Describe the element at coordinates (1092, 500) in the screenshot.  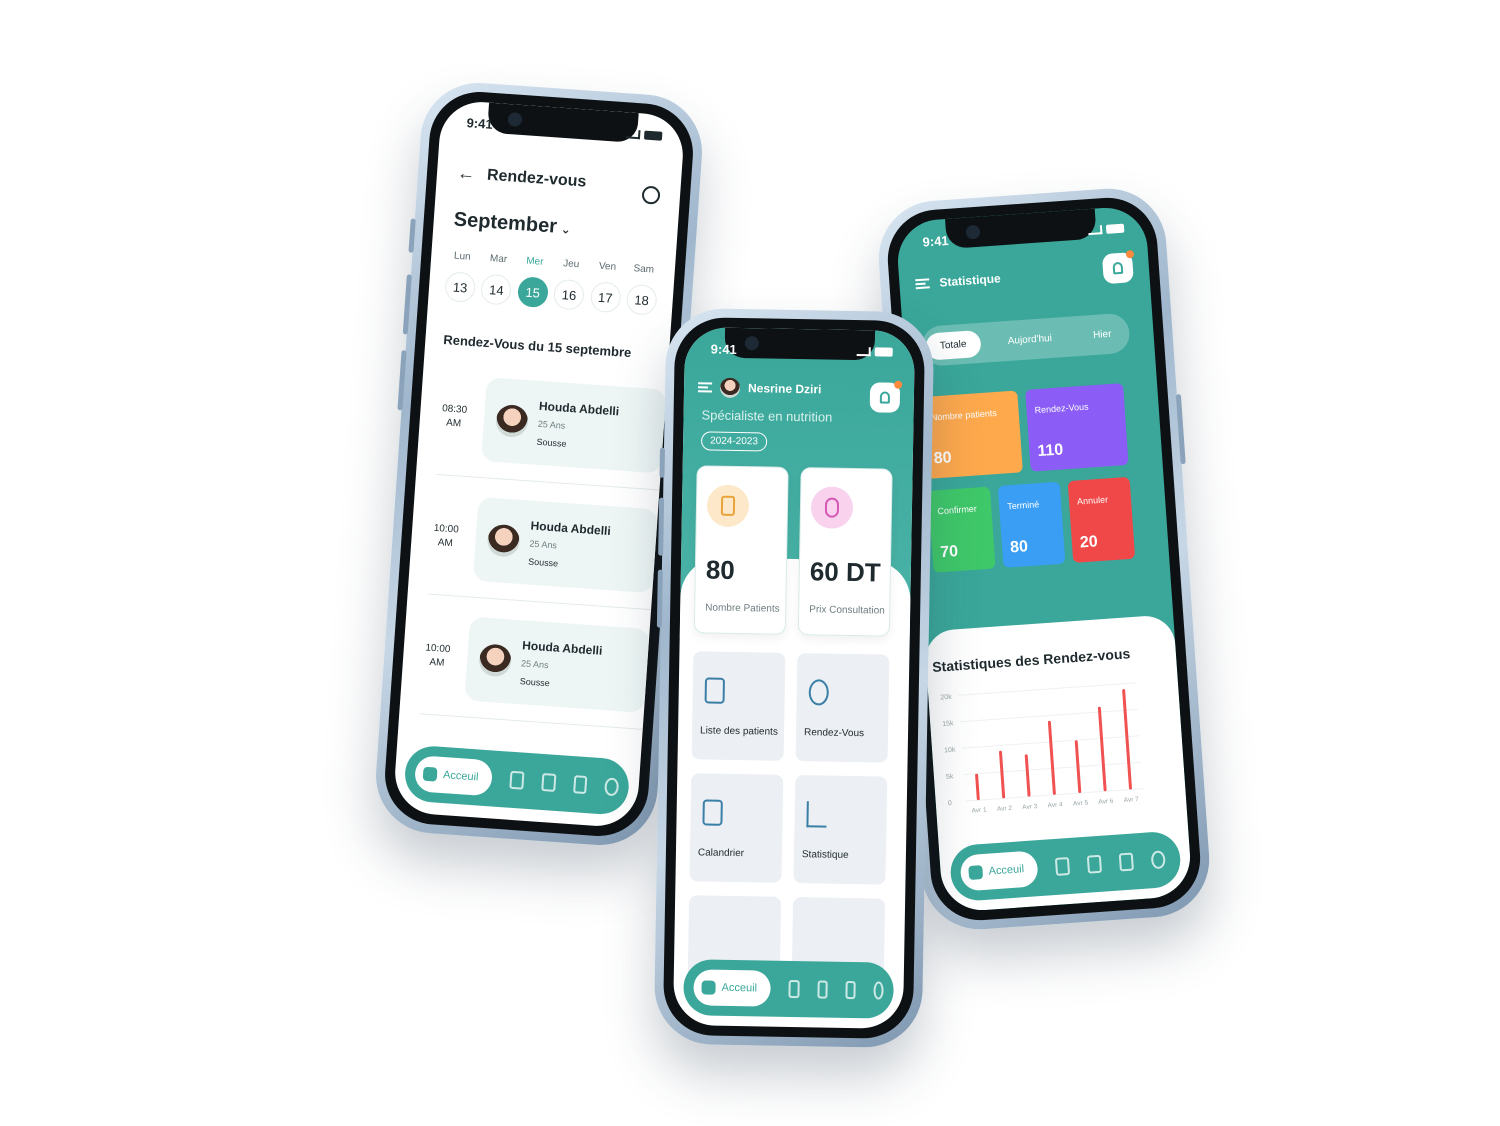
I see `kpi-label: Annuler` at that location.